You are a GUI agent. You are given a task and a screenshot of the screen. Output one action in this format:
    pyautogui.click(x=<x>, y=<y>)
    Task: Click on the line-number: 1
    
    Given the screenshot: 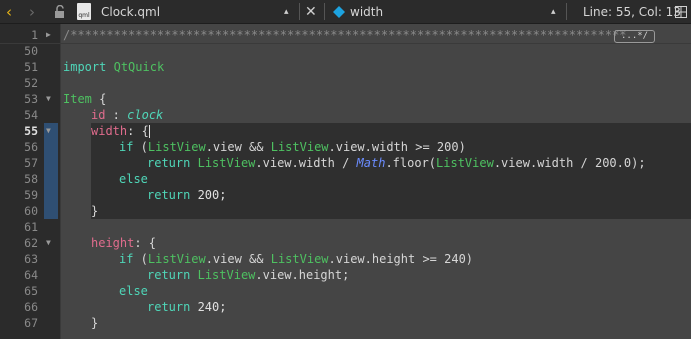 What is the action you would take?
    pyautogui.click(x=34, y=35)
    